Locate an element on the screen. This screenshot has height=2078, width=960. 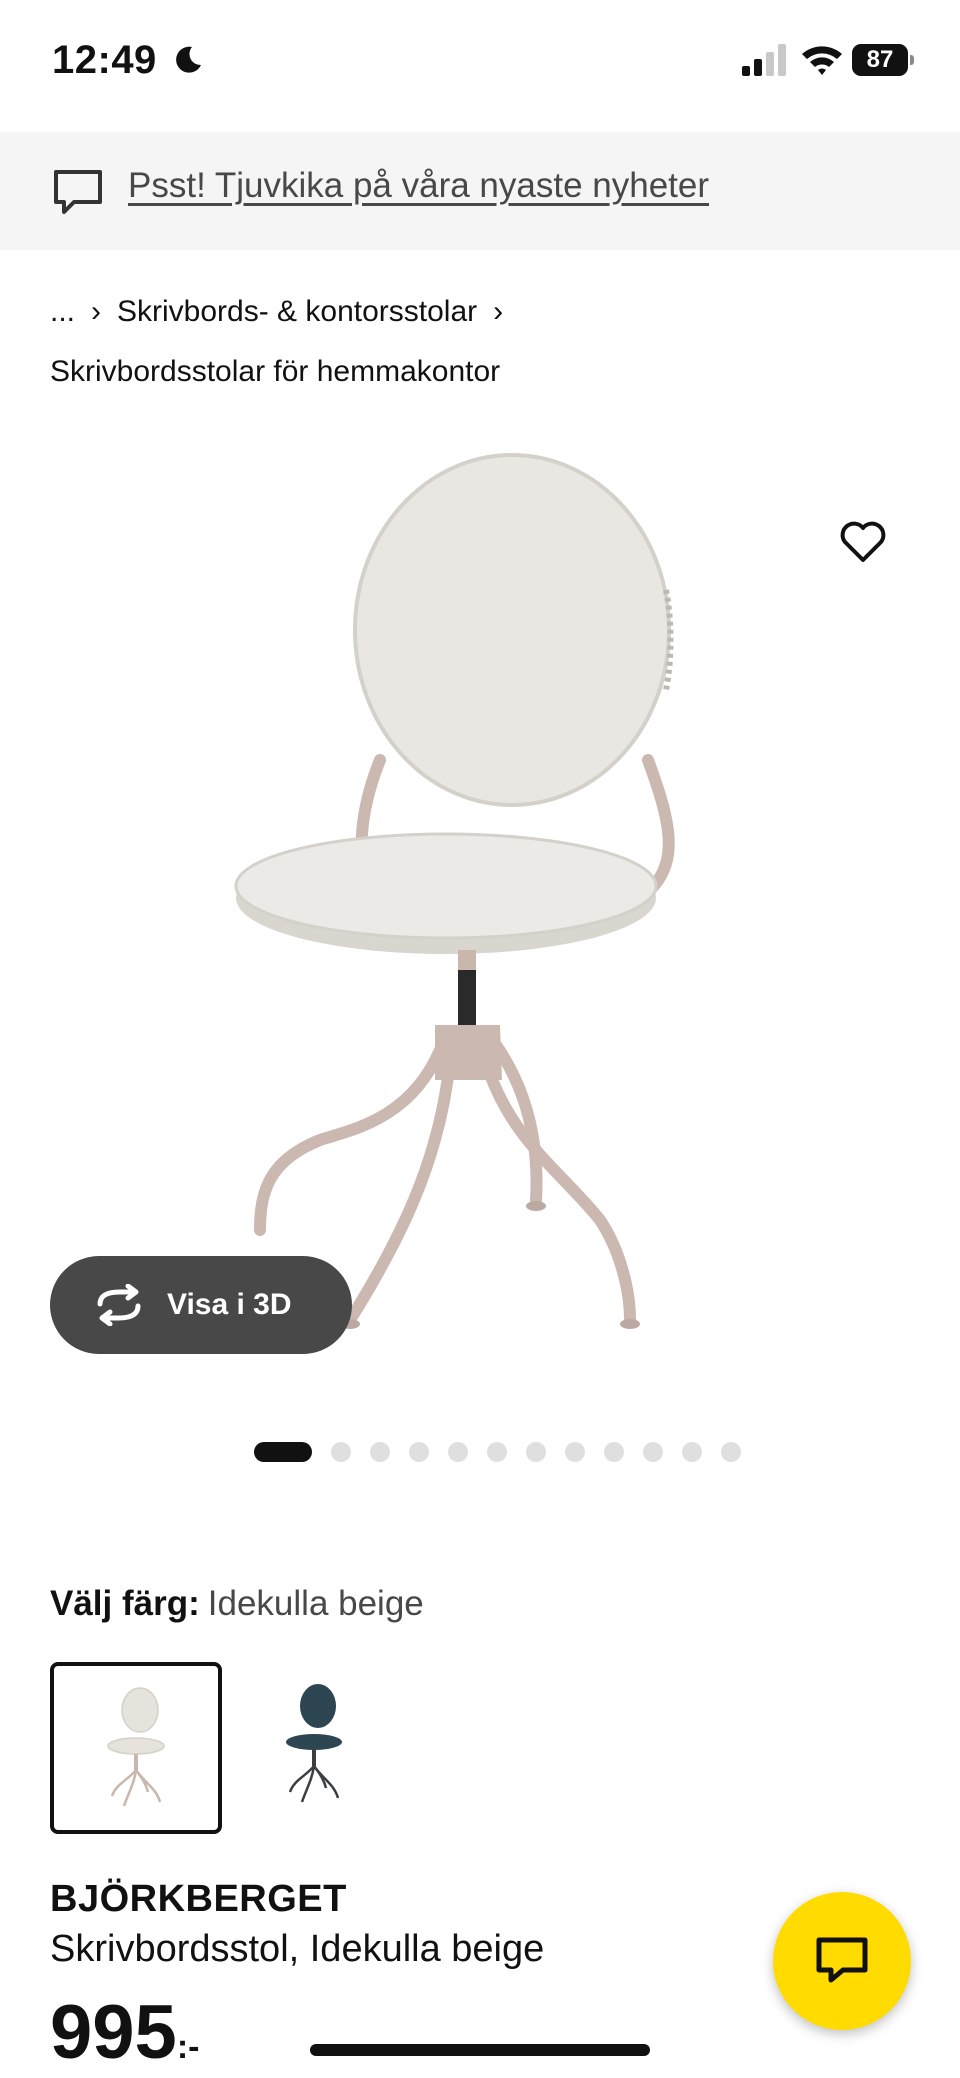
color-label: Välj färg: Idekulla beige is located at coordinates (237, 1604).